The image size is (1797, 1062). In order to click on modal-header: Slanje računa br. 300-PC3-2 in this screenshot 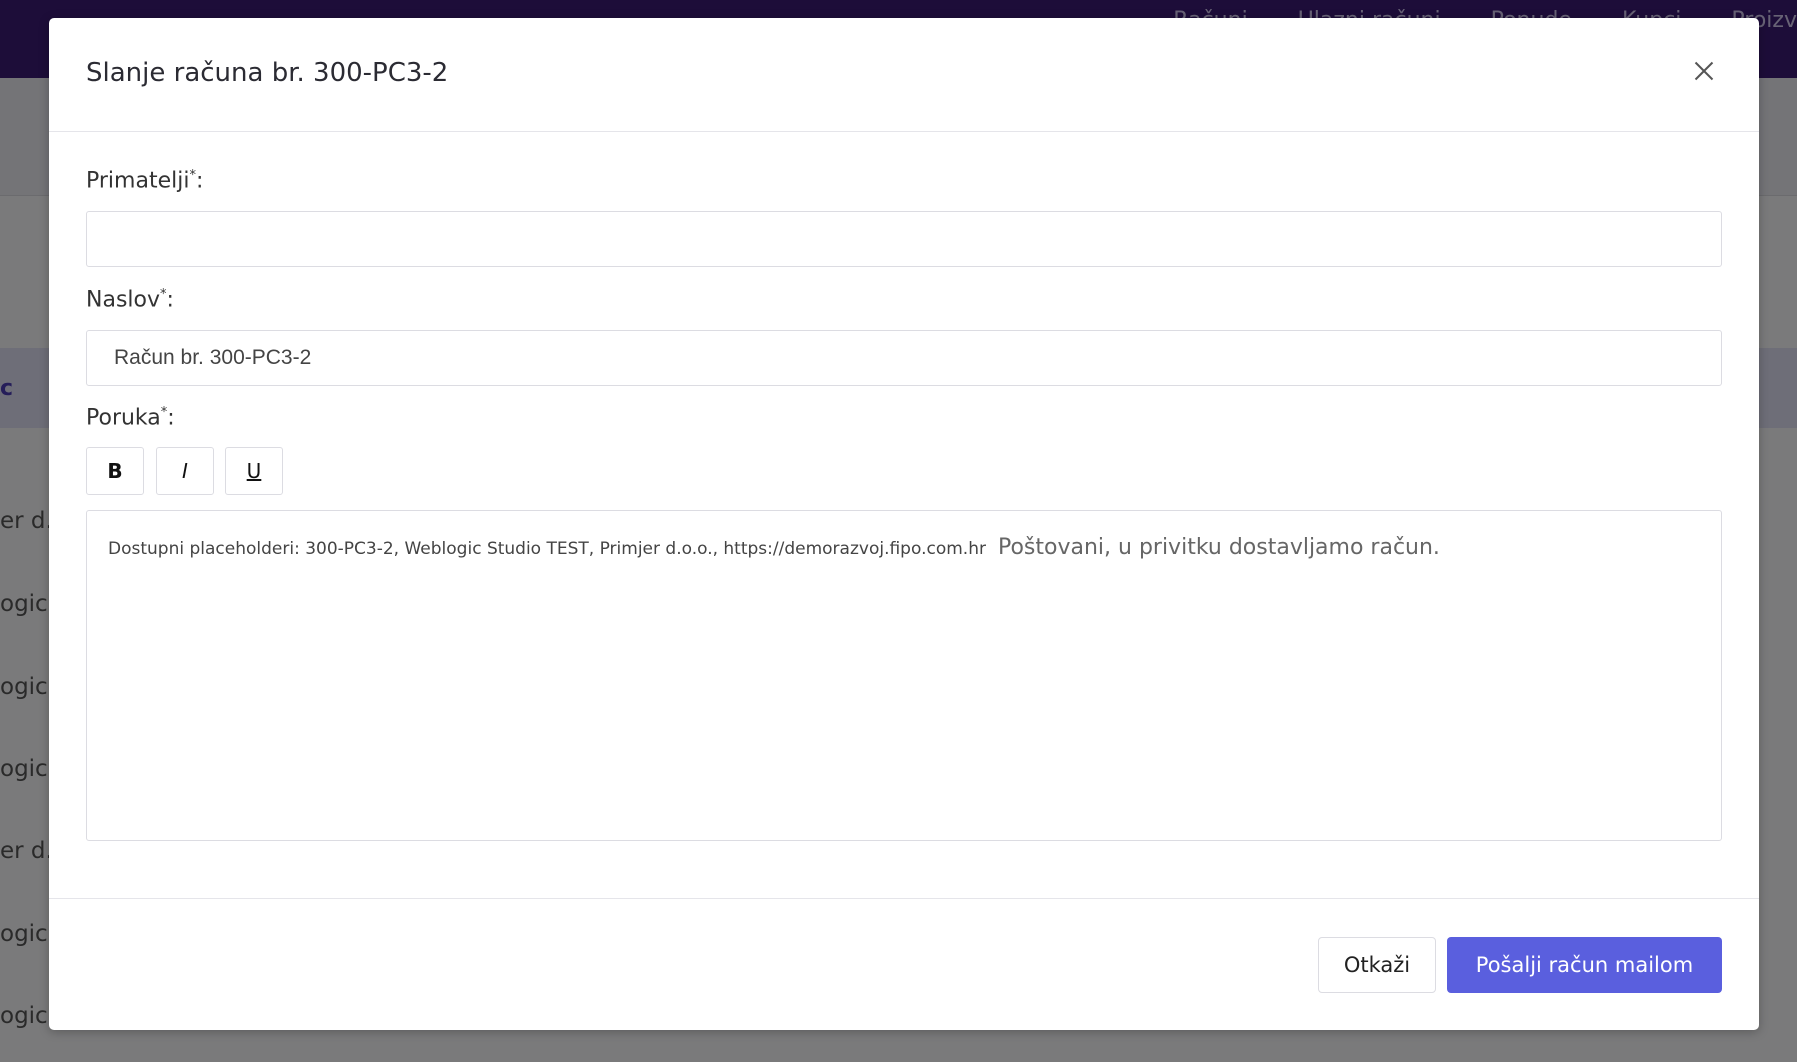, I will do `click(904, 75)`.